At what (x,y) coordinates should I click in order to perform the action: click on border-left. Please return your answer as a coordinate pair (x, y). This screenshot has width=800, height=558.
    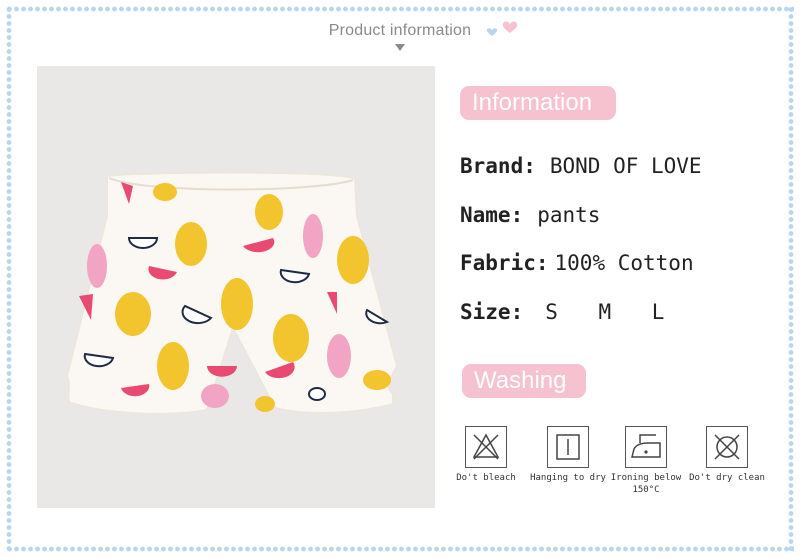
    Looking at the image, I should click on (9, 279).